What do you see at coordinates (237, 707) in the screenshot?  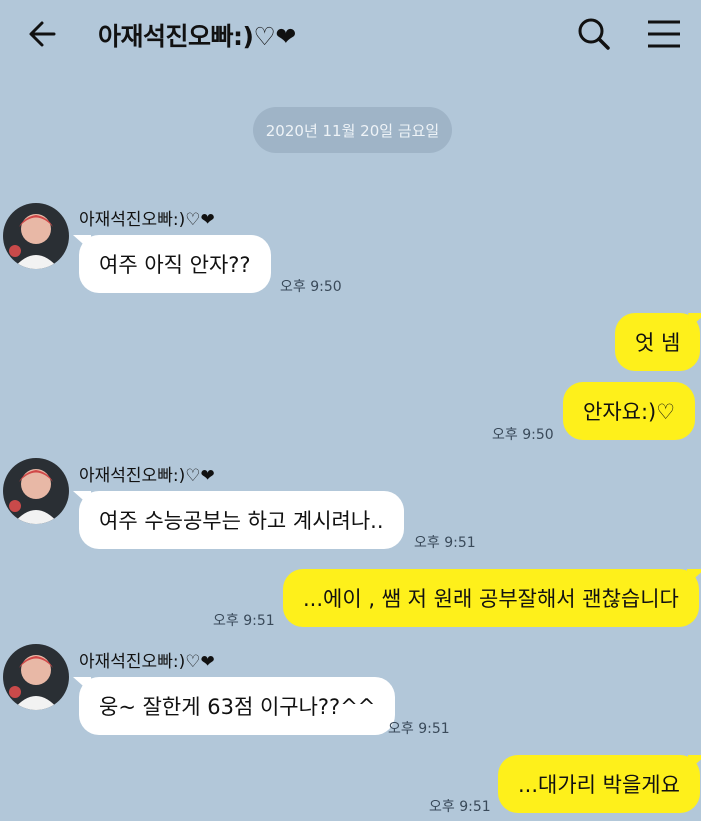 I see `message-text: 웅~ 잘한게 63점 이구나??^^` at bounding box center [237, 707].